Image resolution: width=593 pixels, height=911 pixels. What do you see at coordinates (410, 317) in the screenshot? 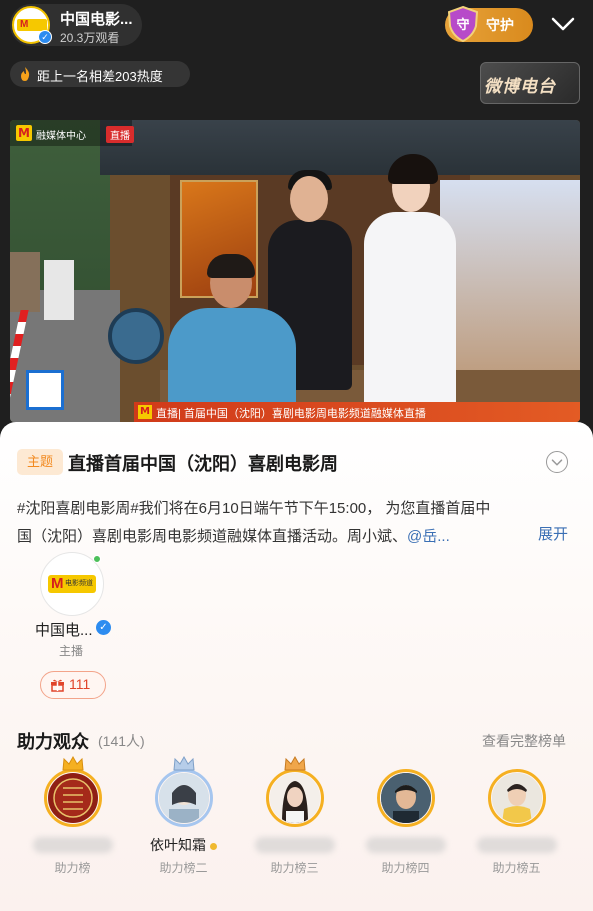
I see `video-host-woman` at bounding box center [410, 317].